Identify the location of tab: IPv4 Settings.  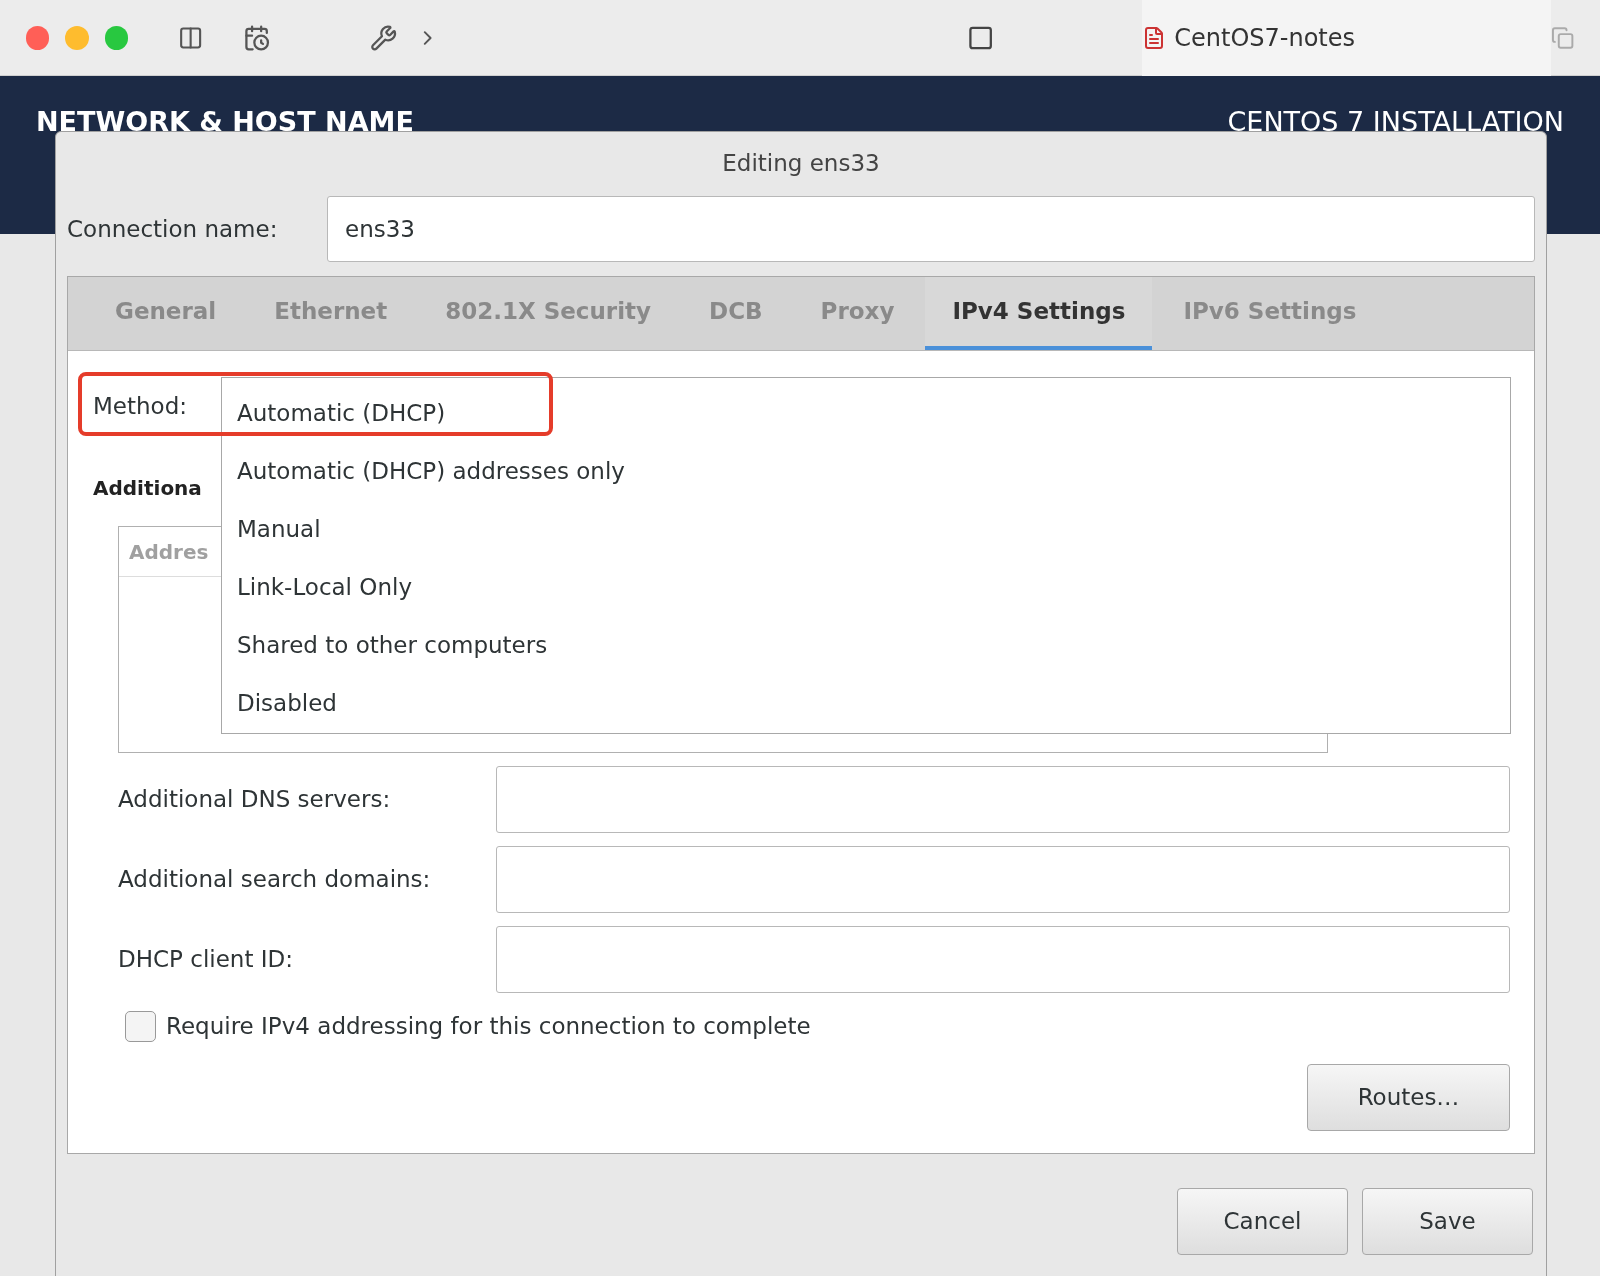
(1039, 313).